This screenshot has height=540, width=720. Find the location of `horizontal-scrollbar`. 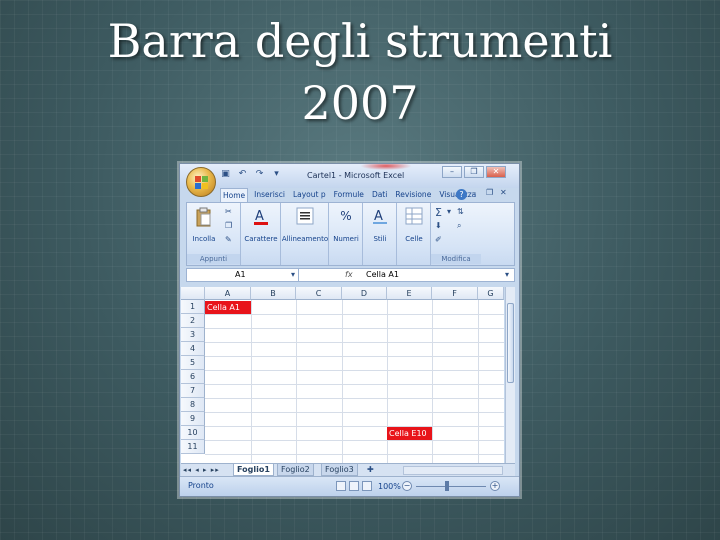

horizontal-scrollbar is located at coordinates (453, 470).